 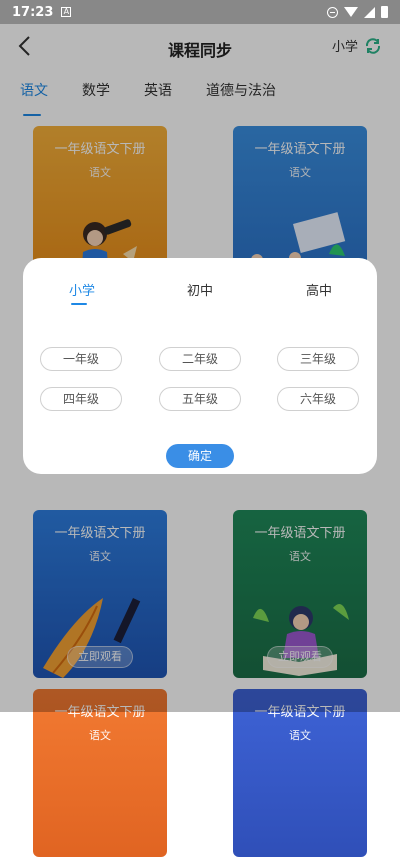 What do you see at coordinates (200, 12) in the screenshot?
I see `status-bar: 17:23 A` at bounding box center [200, 12].